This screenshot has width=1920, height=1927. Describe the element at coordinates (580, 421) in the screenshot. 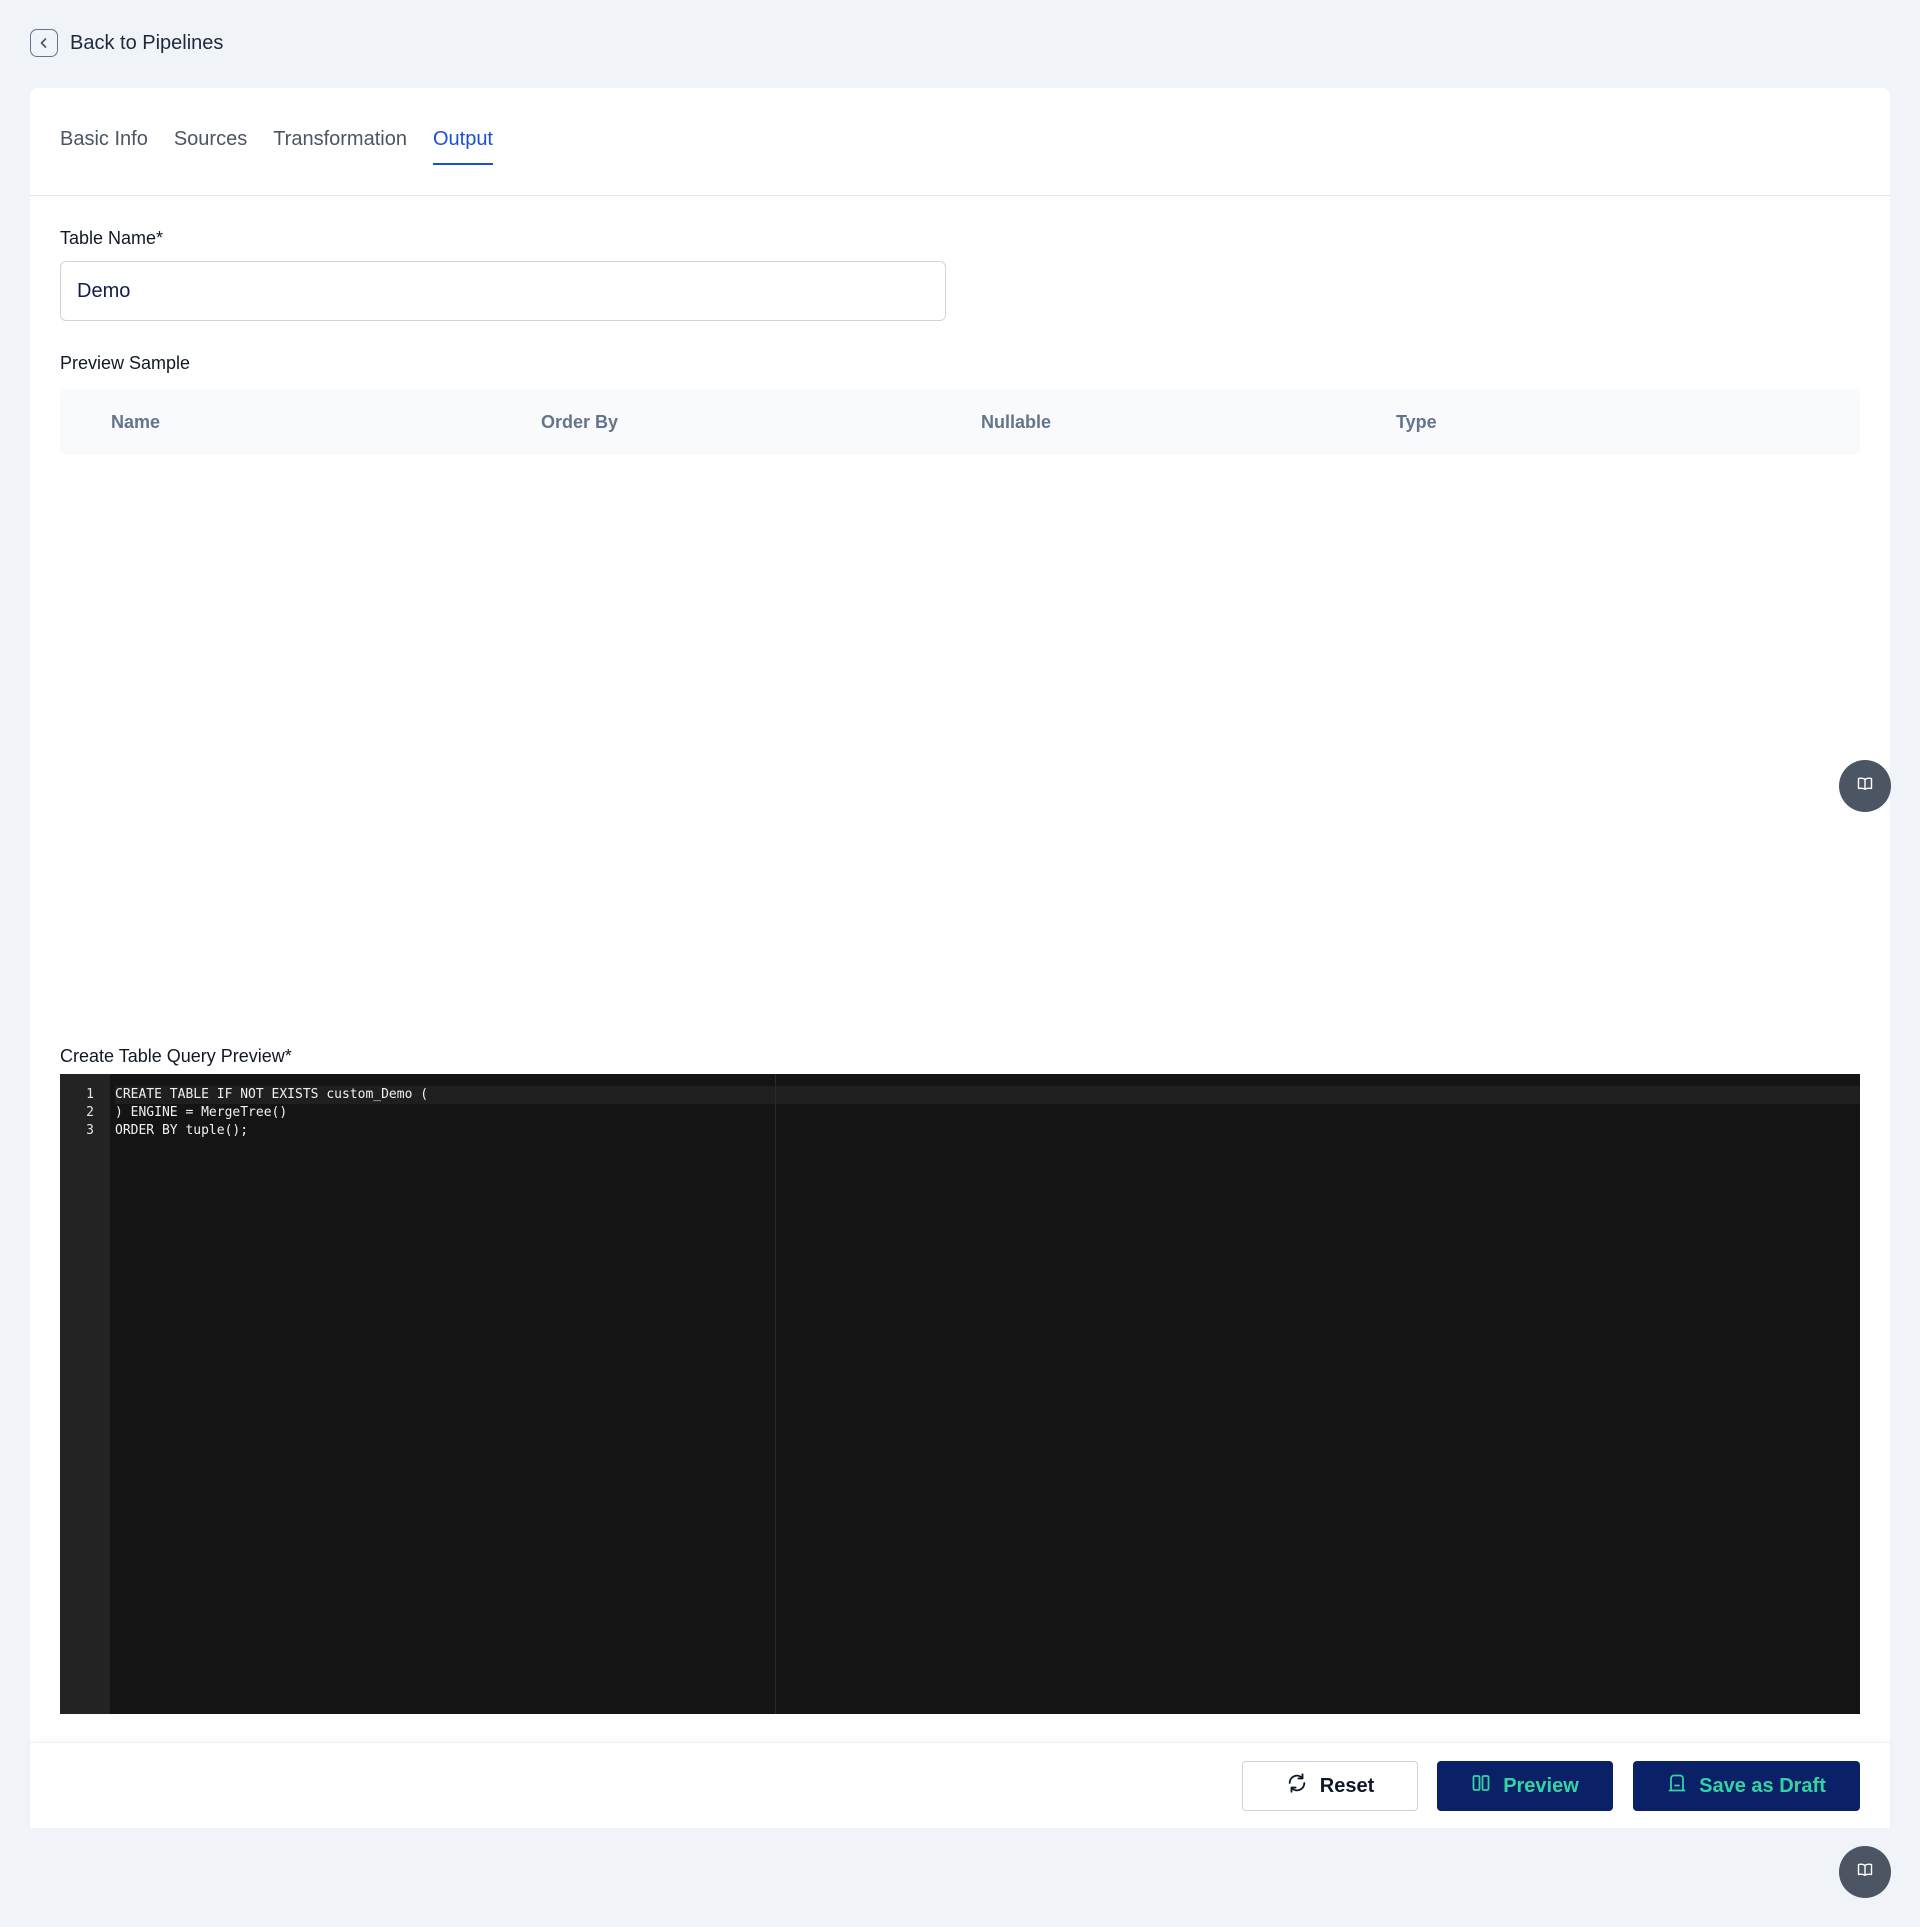

I see `column-header-order-by: Order By` at that location.